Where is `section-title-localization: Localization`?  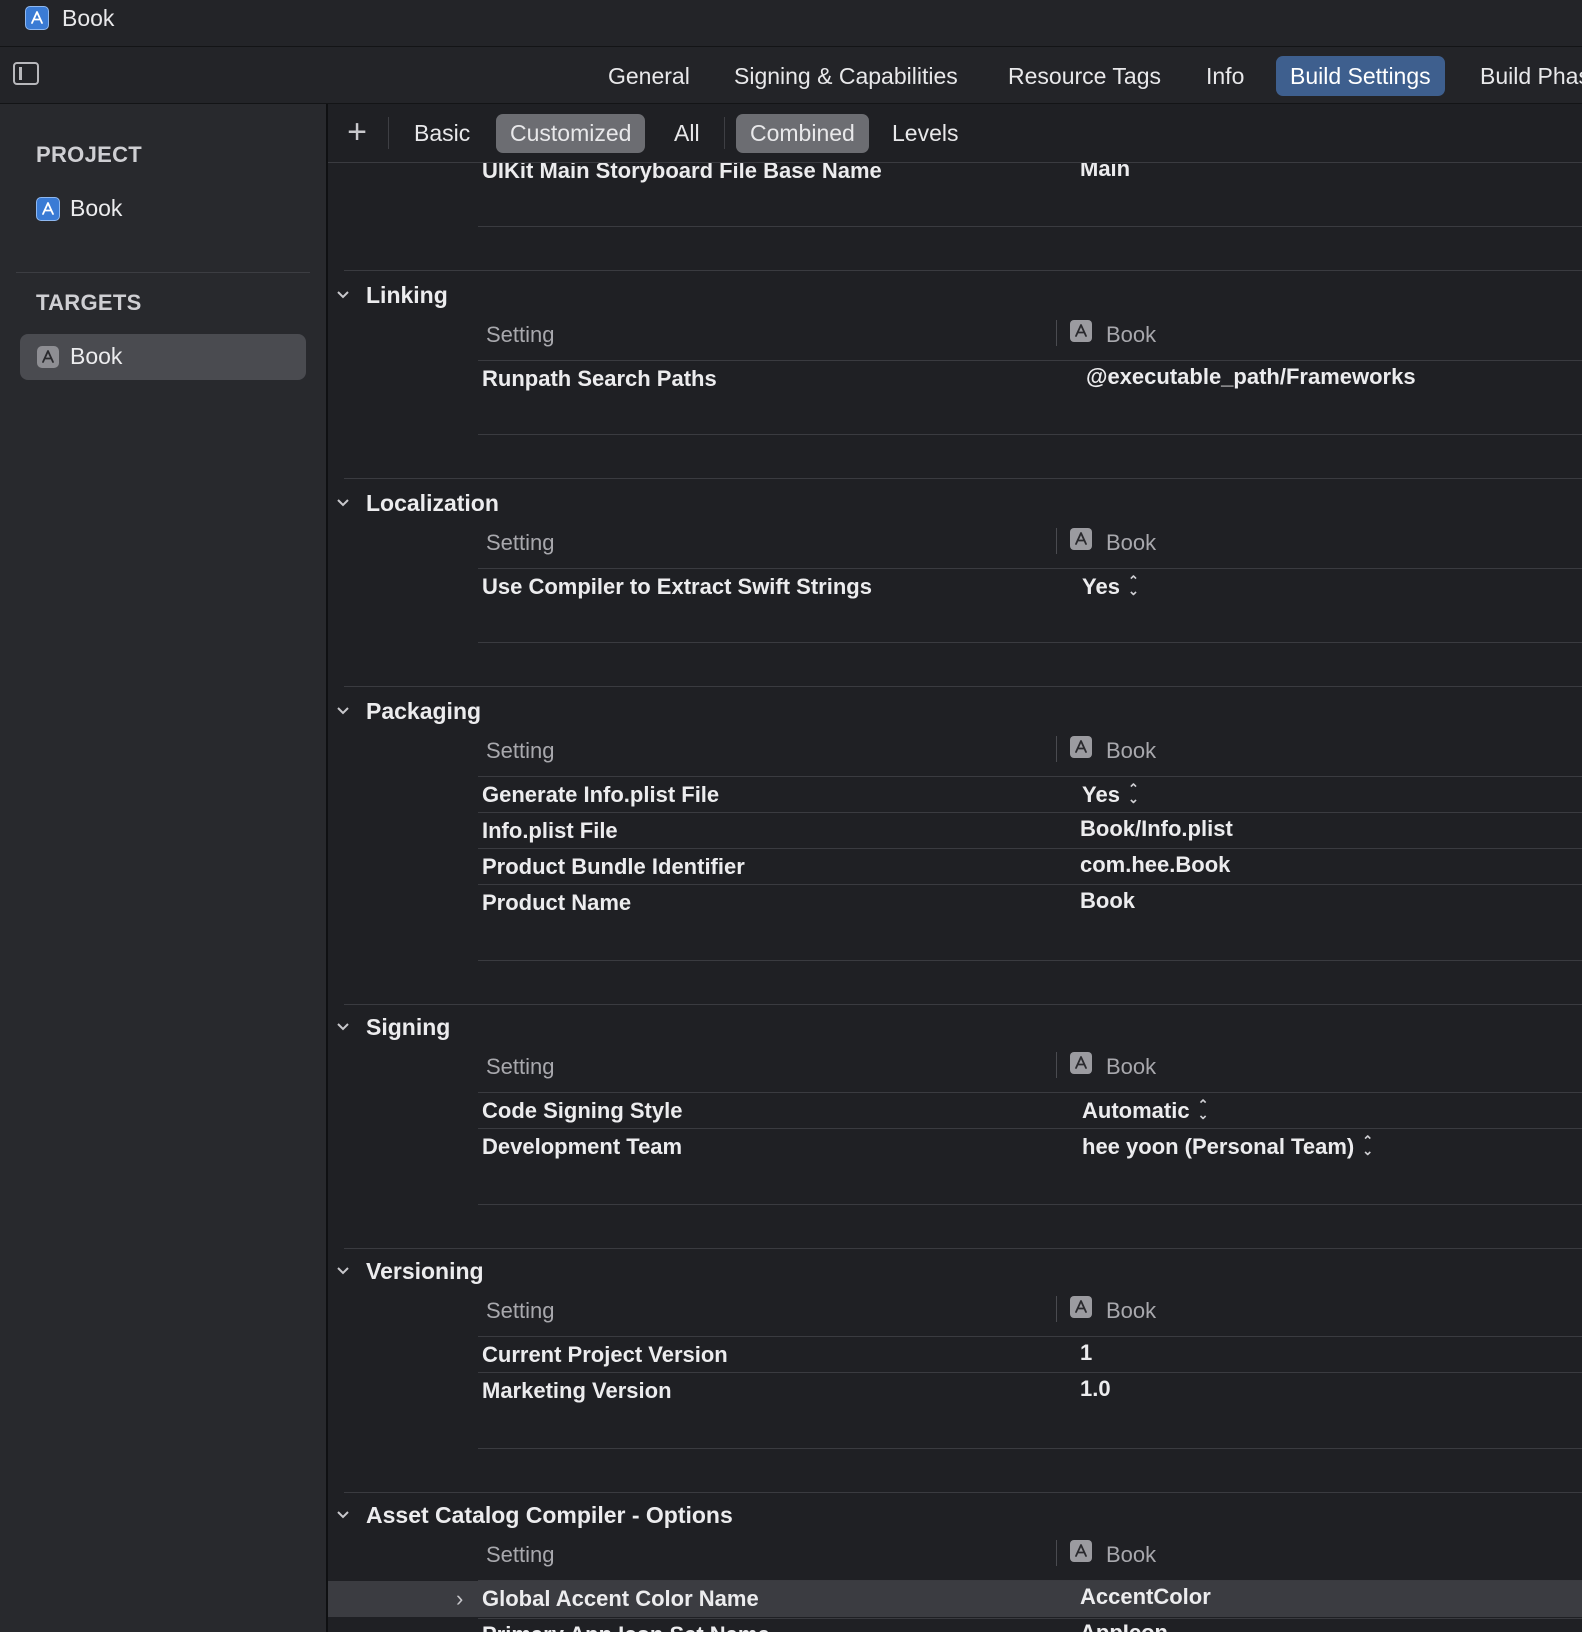 section-title-localization: Localization is located at coordinates (432, 503).